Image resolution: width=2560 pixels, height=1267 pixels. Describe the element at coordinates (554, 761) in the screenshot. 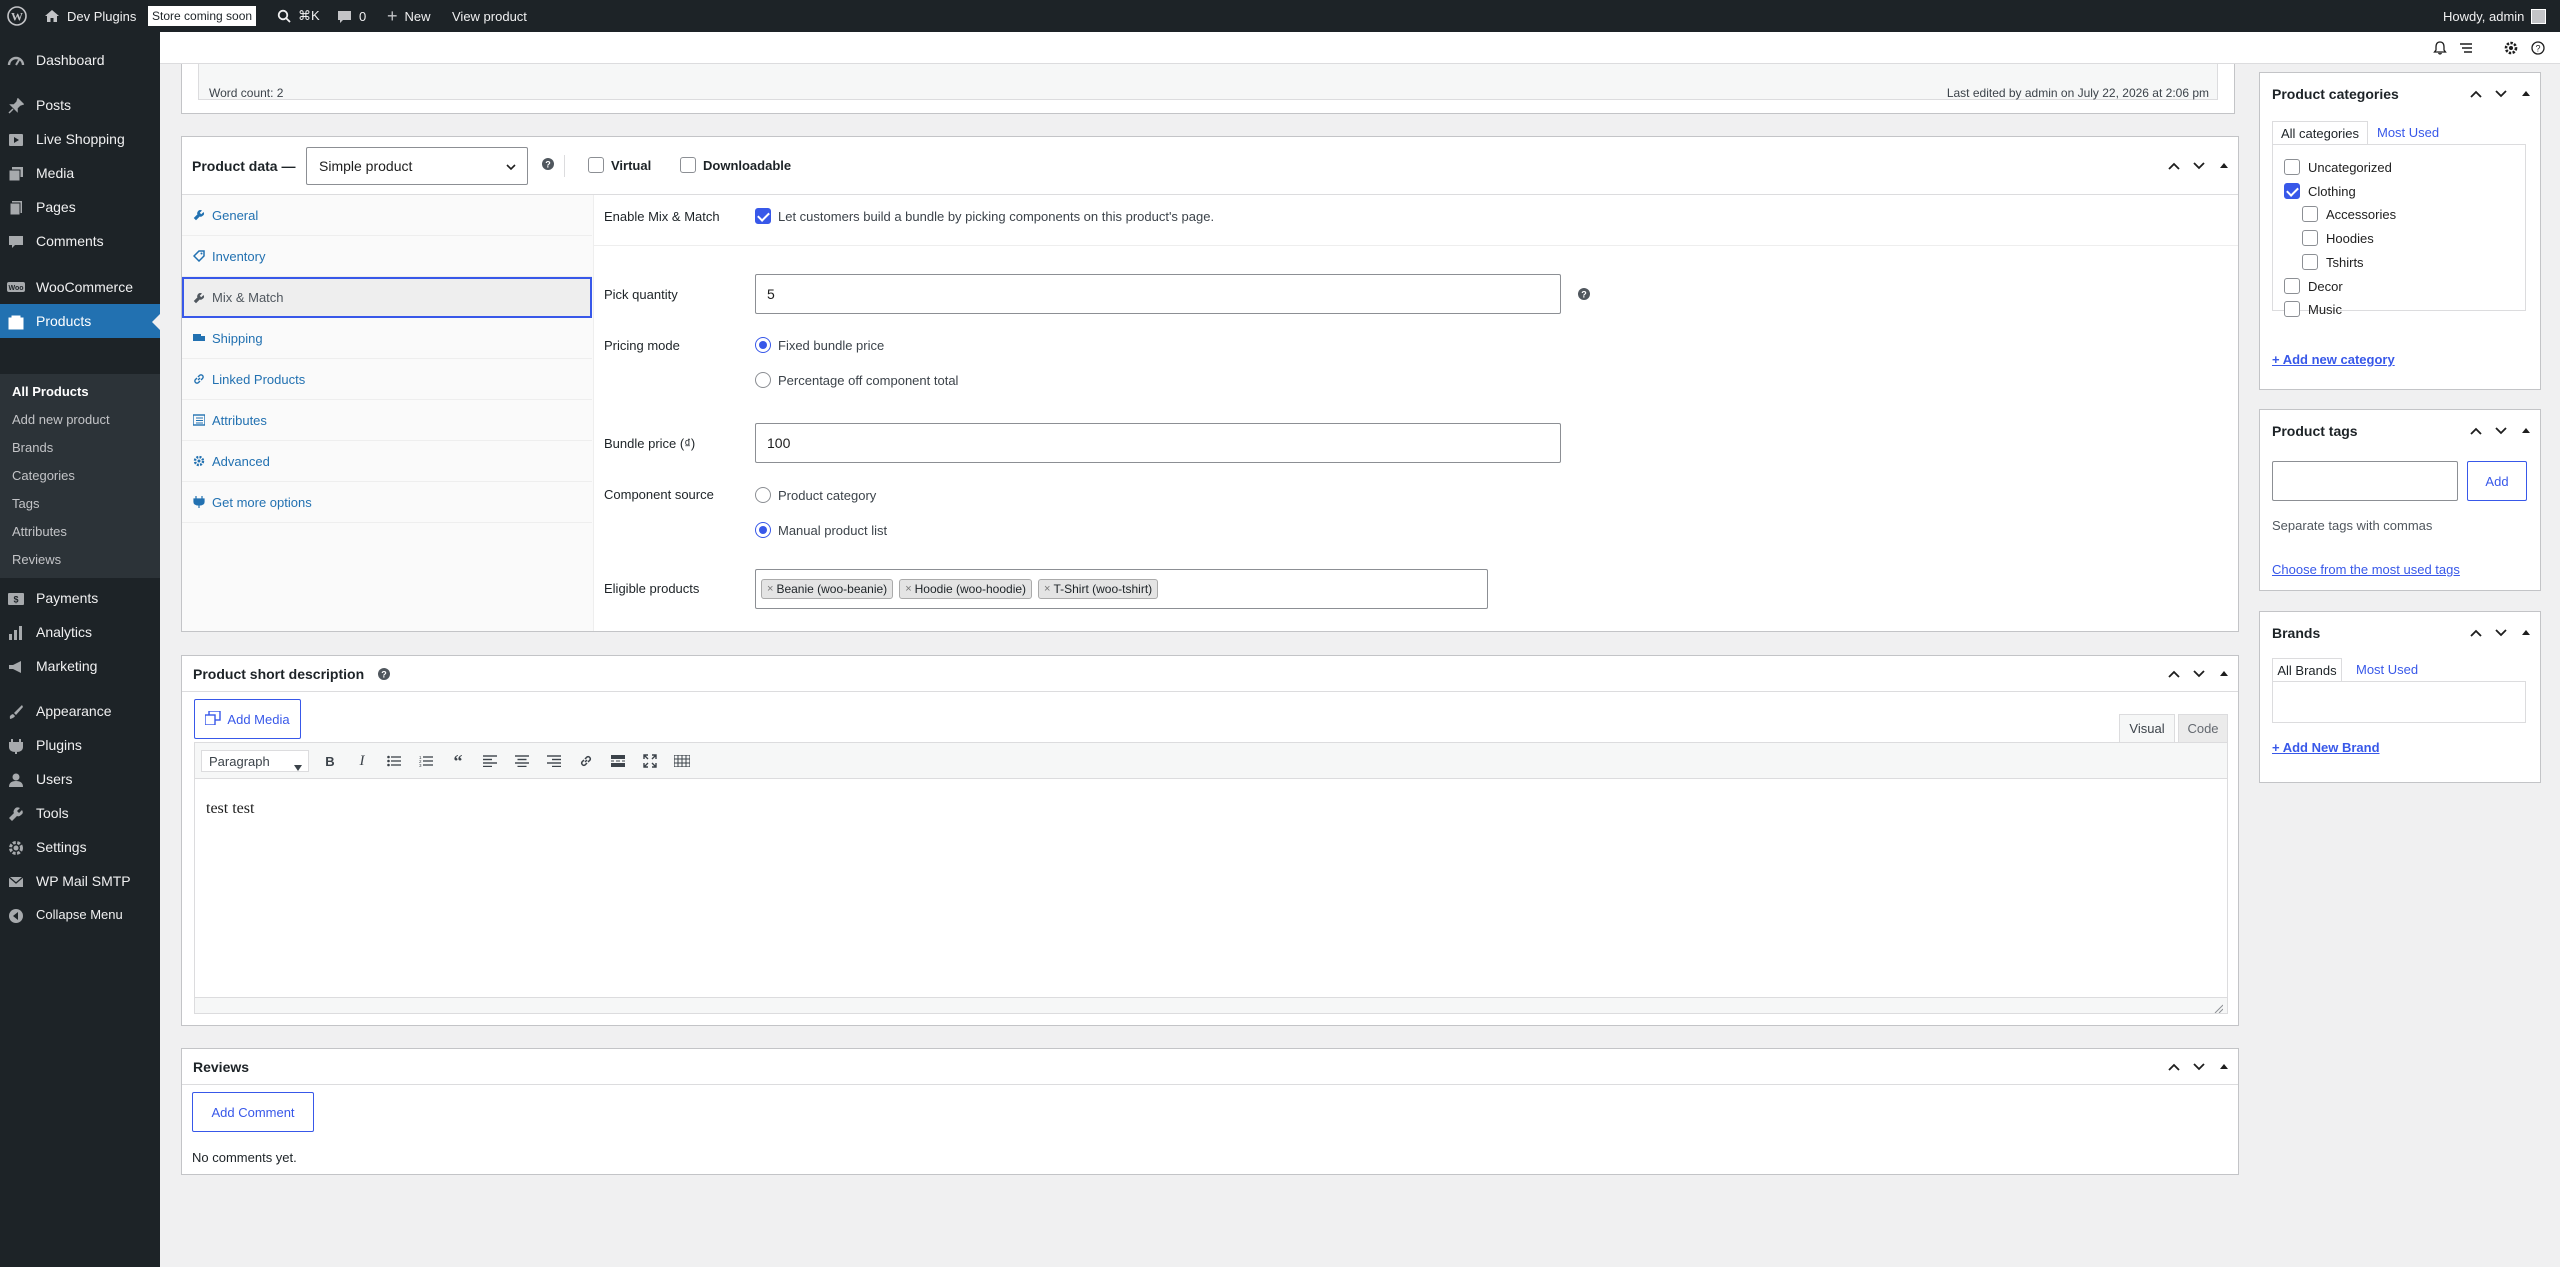

I see `align-right-icon` at that location.